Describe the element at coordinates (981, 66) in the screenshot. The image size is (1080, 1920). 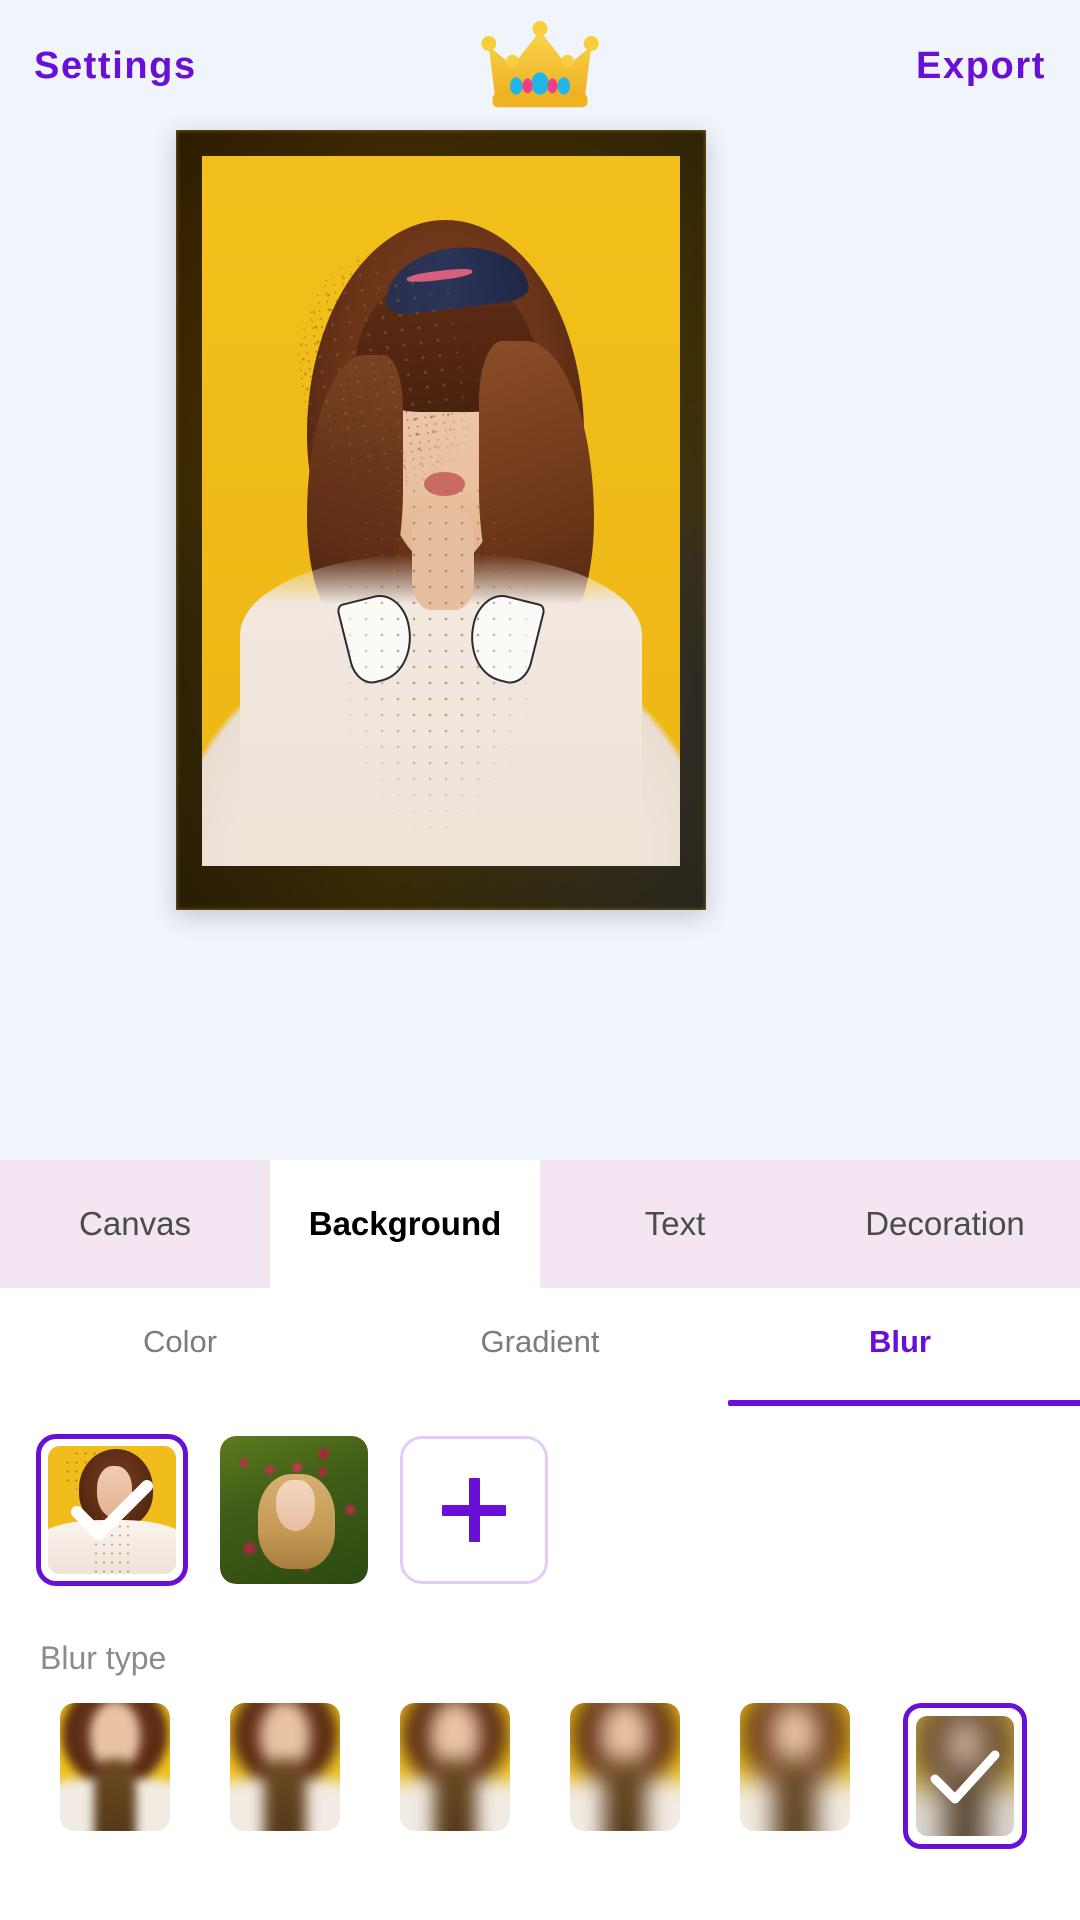
I see `export-button: Export` at that location.